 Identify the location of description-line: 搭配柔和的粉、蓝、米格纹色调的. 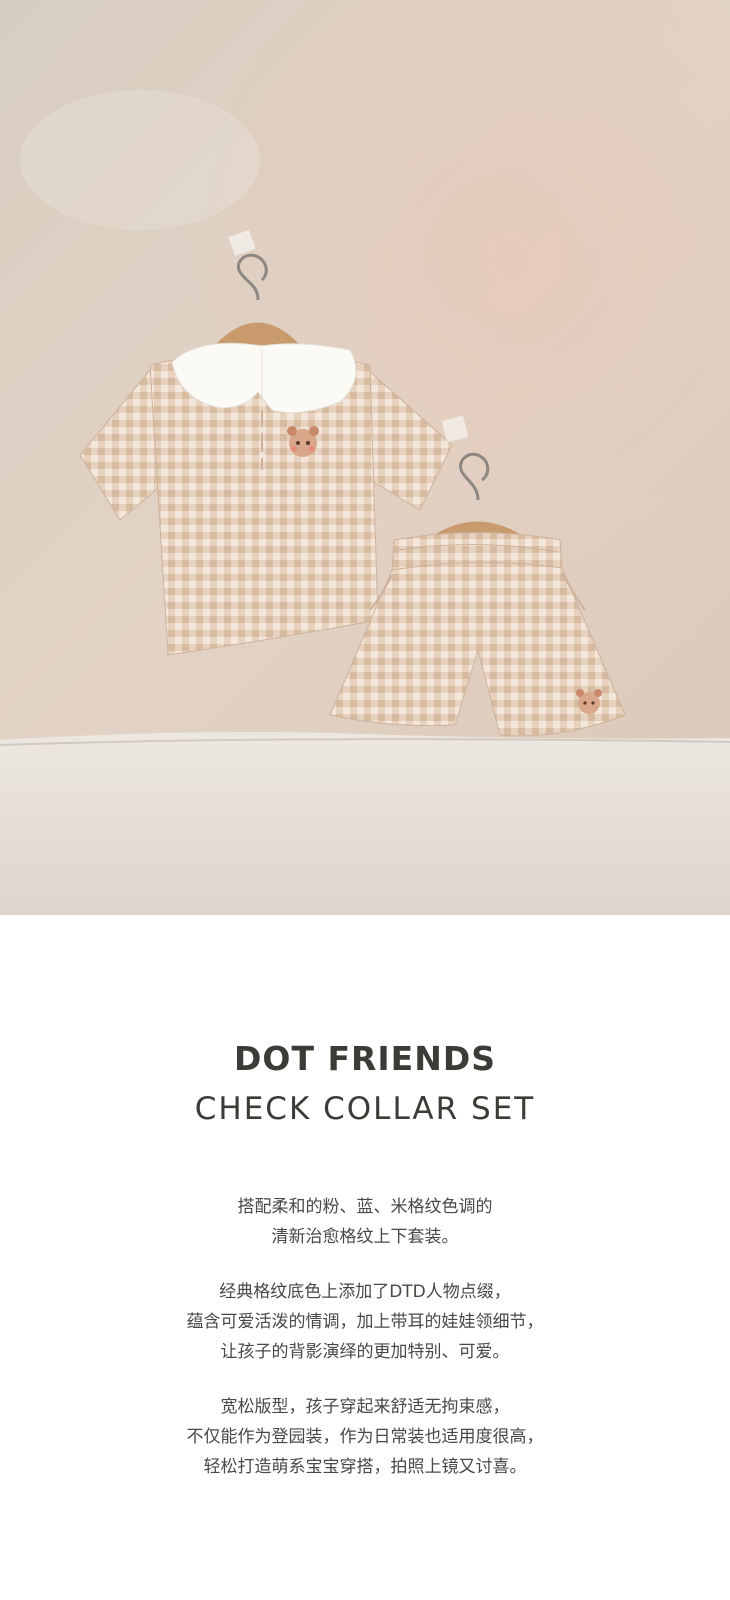
(365, 1207).